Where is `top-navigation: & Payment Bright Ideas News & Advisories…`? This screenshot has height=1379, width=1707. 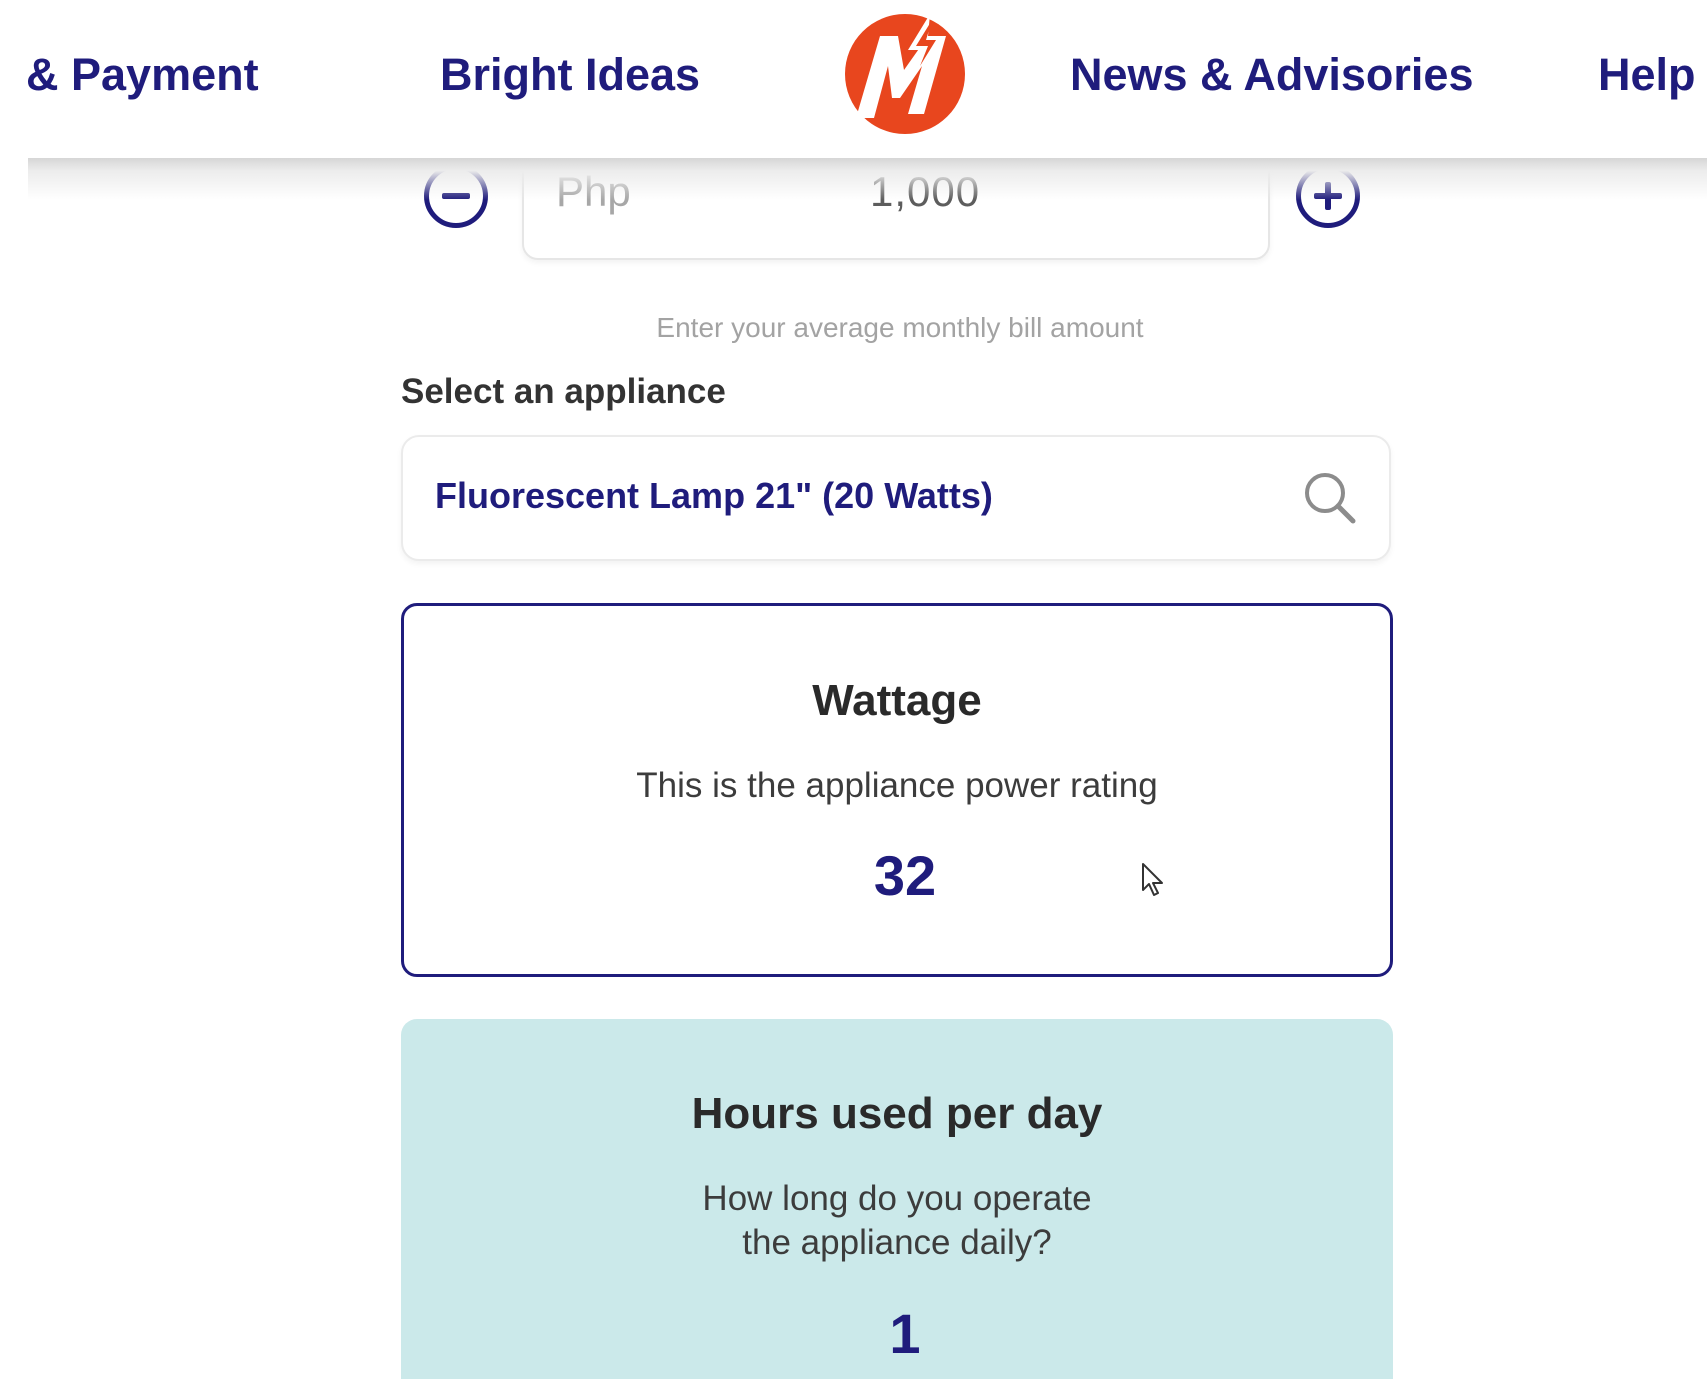 top-navigation: & Payment Bright Ideas News & Advisories… is located at coordinates (853, 79).